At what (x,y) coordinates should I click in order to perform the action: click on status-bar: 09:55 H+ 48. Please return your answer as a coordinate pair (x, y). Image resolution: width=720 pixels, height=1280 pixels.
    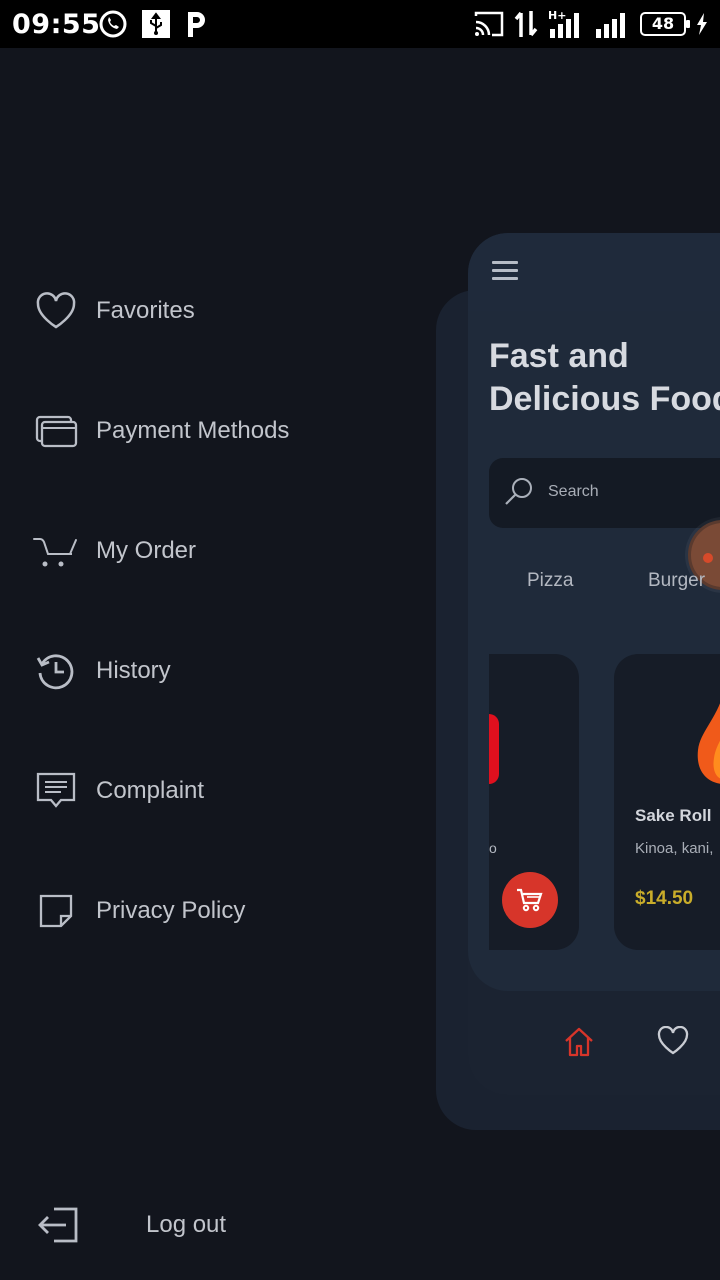
    Looking at the image, I should click on (360, 24).